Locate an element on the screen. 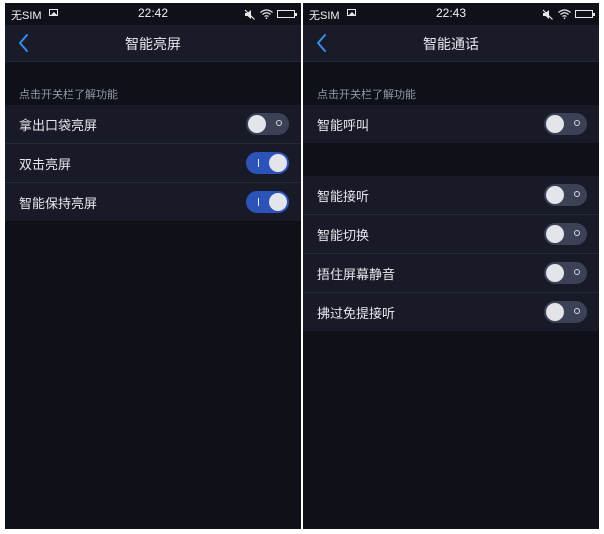  item-label: 智能呼叫 is located at coordinates (343, 126).